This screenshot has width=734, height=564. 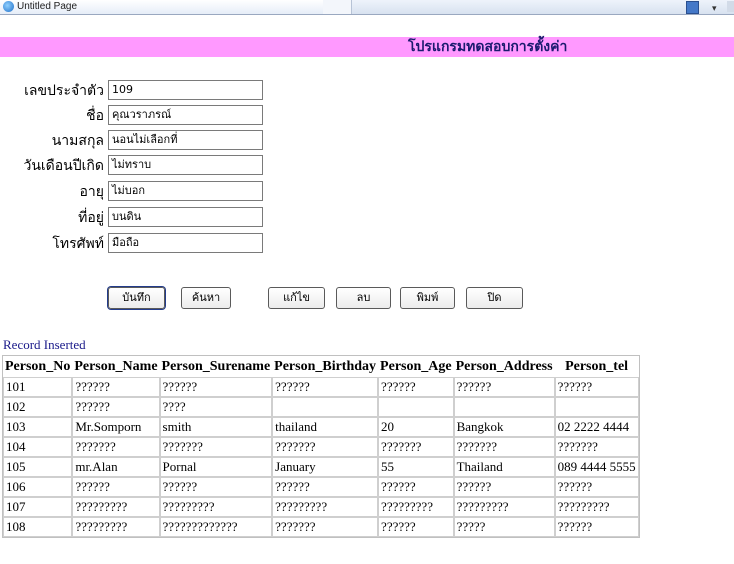 What do you see at coordinates (427, 298) in the screenshot?
I see `print-button: พิมพ์` at bounding box center [427, 298].